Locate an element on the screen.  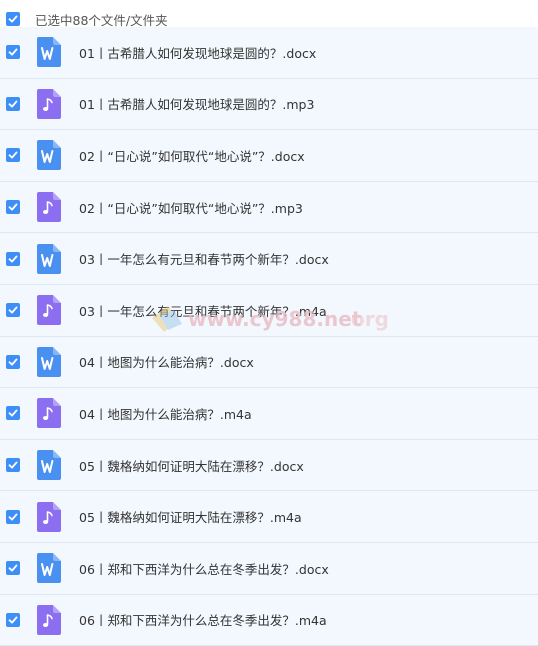
file-row: 05丨魏格纳如何证明大陆在漂移？.m4a is located at coordinates (269, 517).